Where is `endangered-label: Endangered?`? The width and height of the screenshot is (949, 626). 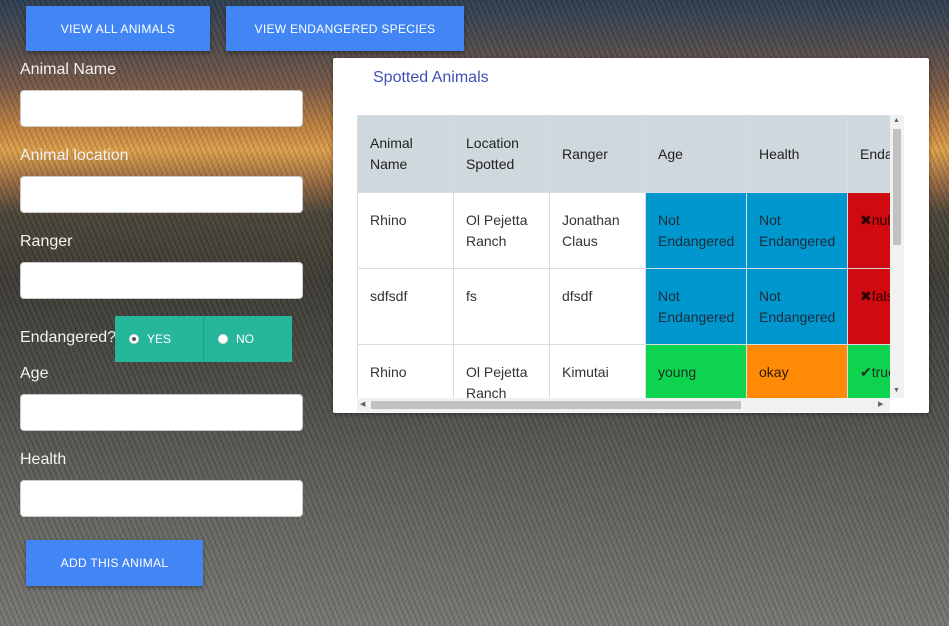
endangered-label: Endangered? is located at coordinates (68, 337).